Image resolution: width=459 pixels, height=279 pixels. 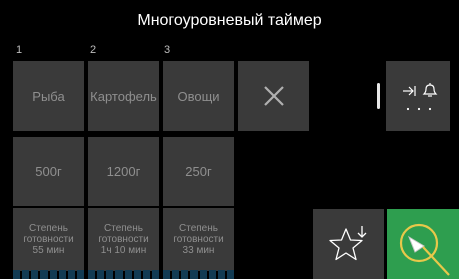 I want to click on cancel-button, so click(x=273, y=96).